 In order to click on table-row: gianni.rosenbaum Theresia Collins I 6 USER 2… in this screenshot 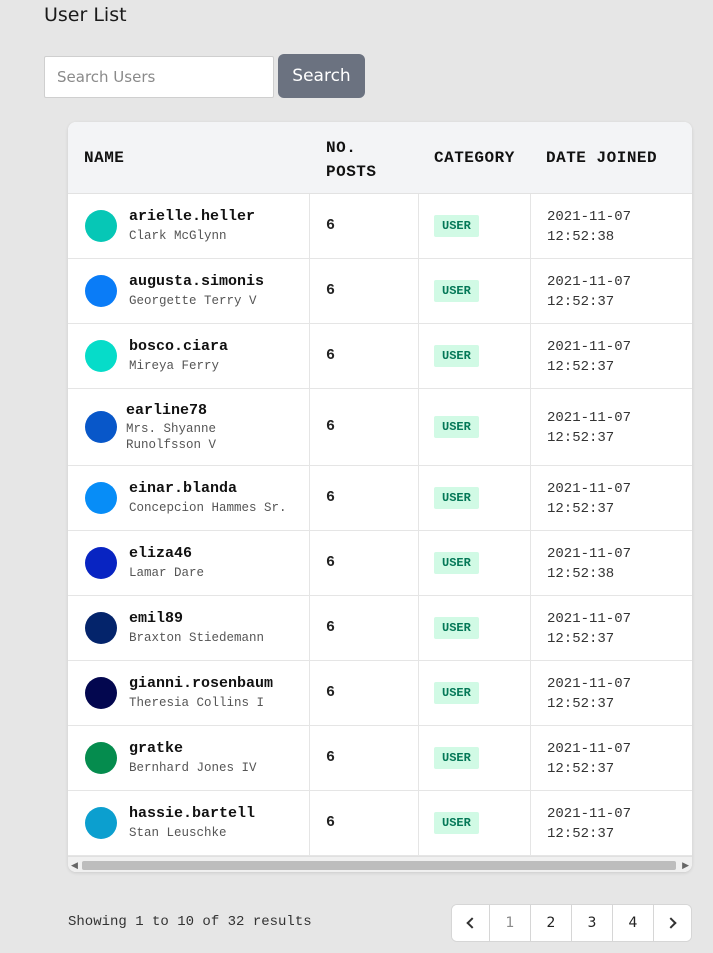, I will do `click(380, 693)`.